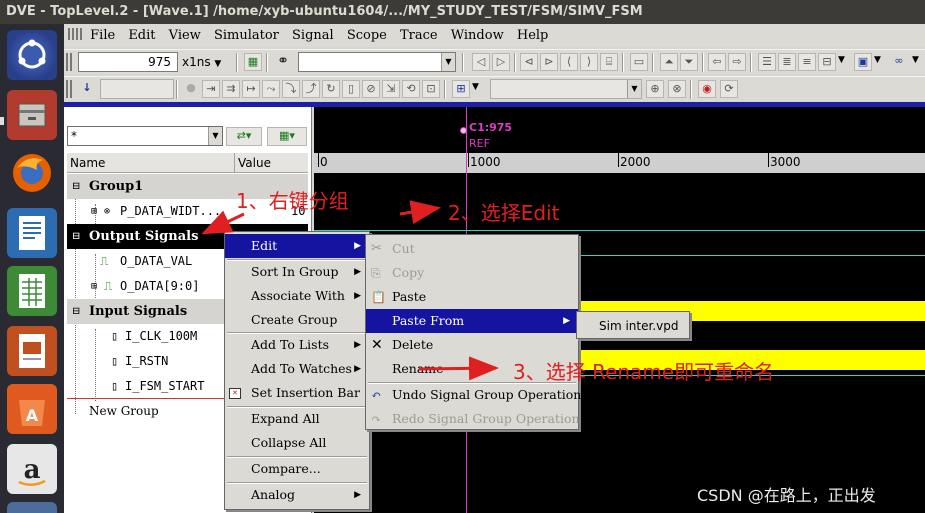 This screenshot has height=513, width=925. I want to click on watermark: CSDN @在路上，正出发, so click(786, 495).